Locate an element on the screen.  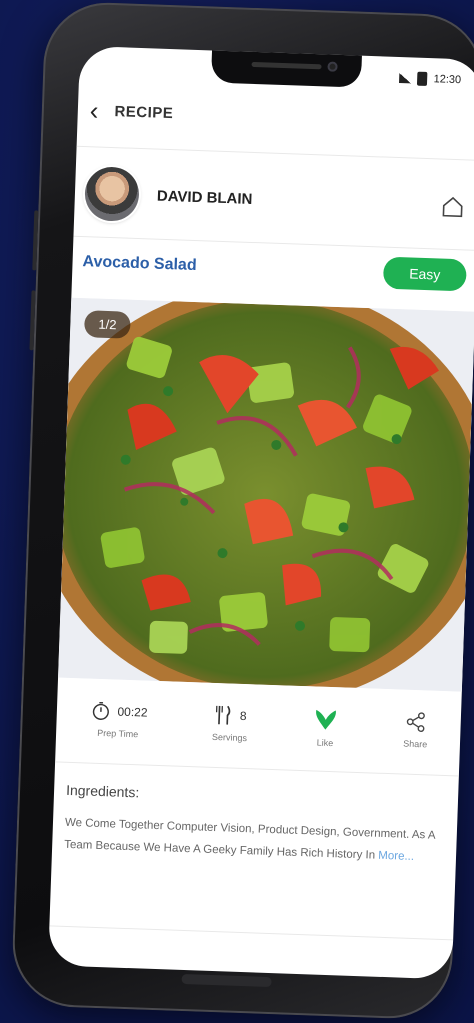
home-icon is located at coordinates (452, 207).